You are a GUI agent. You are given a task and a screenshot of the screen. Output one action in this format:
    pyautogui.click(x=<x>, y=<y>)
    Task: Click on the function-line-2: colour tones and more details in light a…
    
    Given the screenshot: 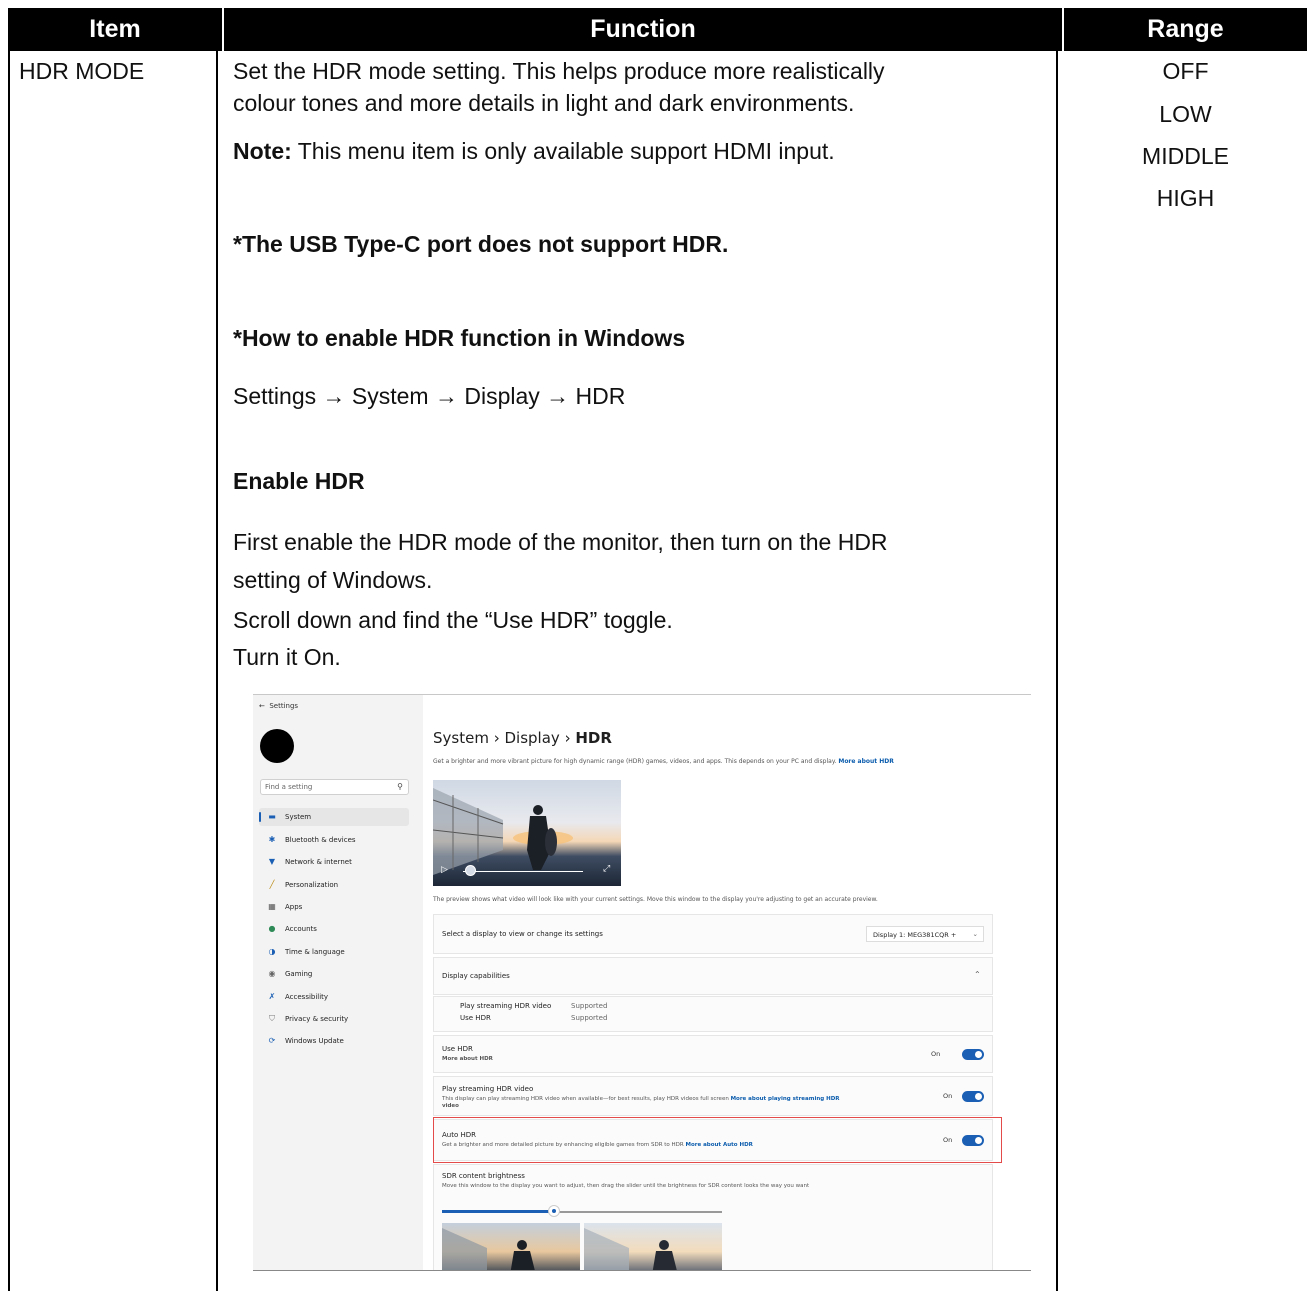 What is the action you would take?
    pyautogui.click(x=544, y=103)
    